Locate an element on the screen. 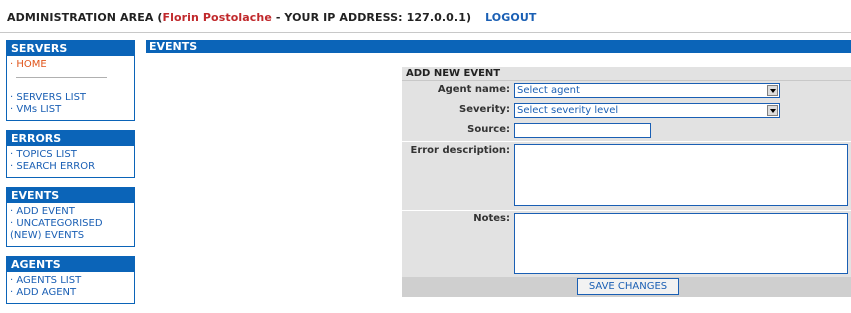 Image resolution: width=851 pixels, height=313 pixels. agents-title: AGENTS is located at coordinates (70, 264).